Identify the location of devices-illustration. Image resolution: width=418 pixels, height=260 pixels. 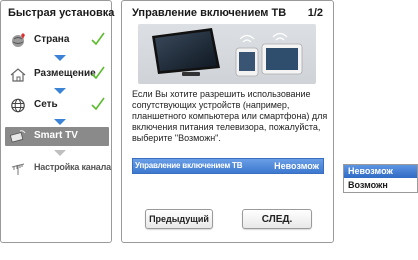
(227, 54).